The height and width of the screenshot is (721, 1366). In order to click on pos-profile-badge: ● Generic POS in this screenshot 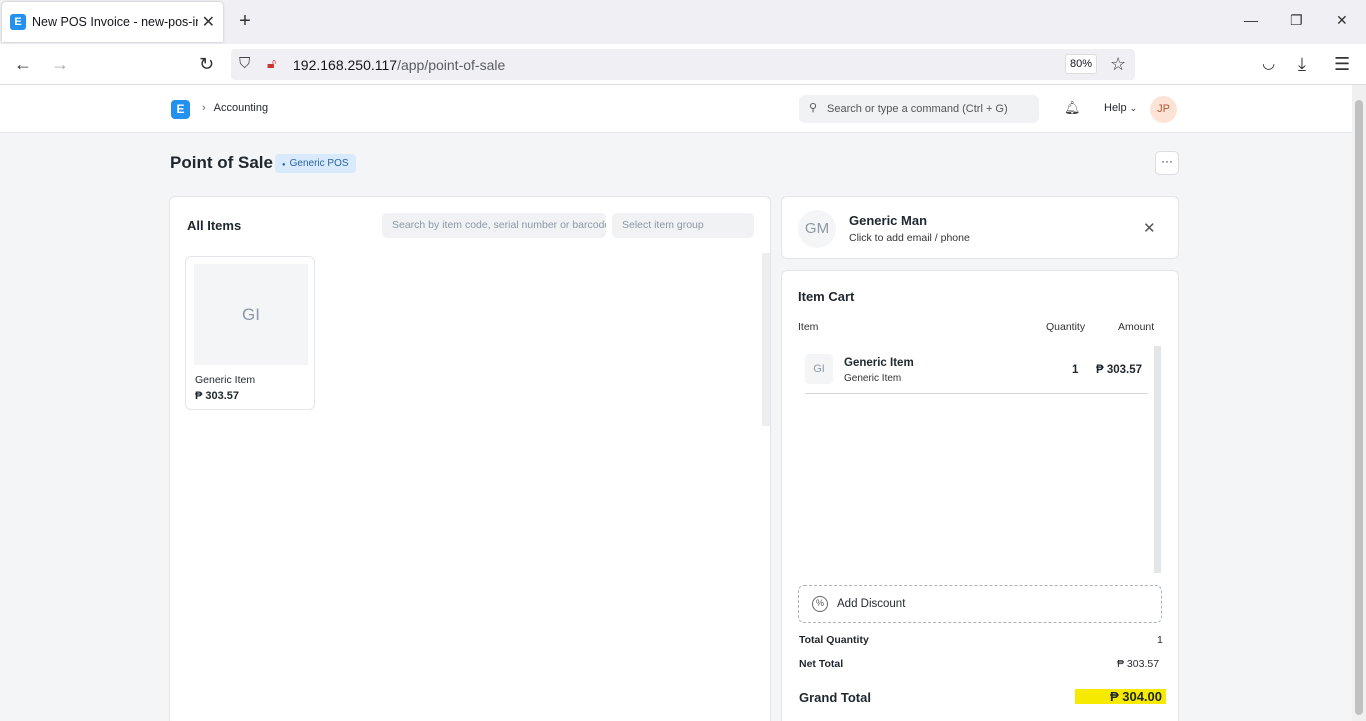, I will do `click(315, 163)`.